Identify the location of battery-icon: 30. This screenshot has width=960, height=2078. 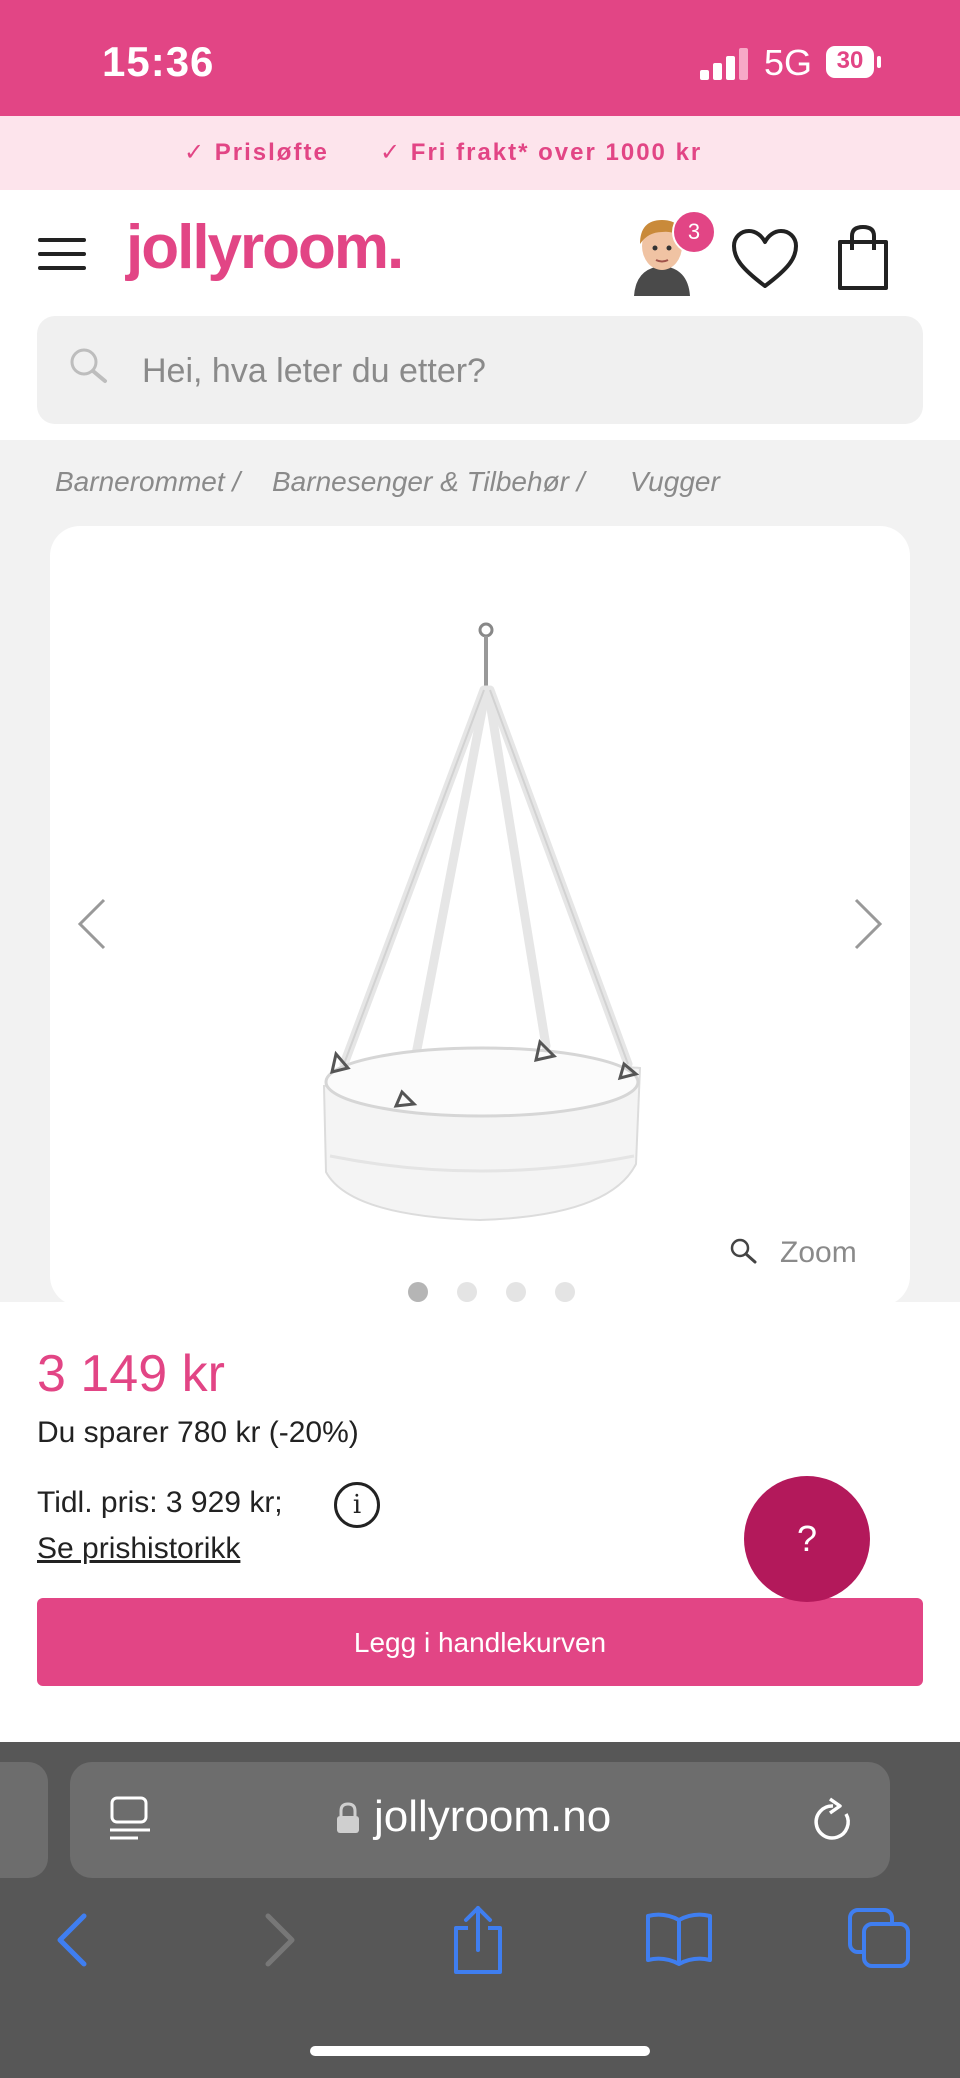
(850, 62).